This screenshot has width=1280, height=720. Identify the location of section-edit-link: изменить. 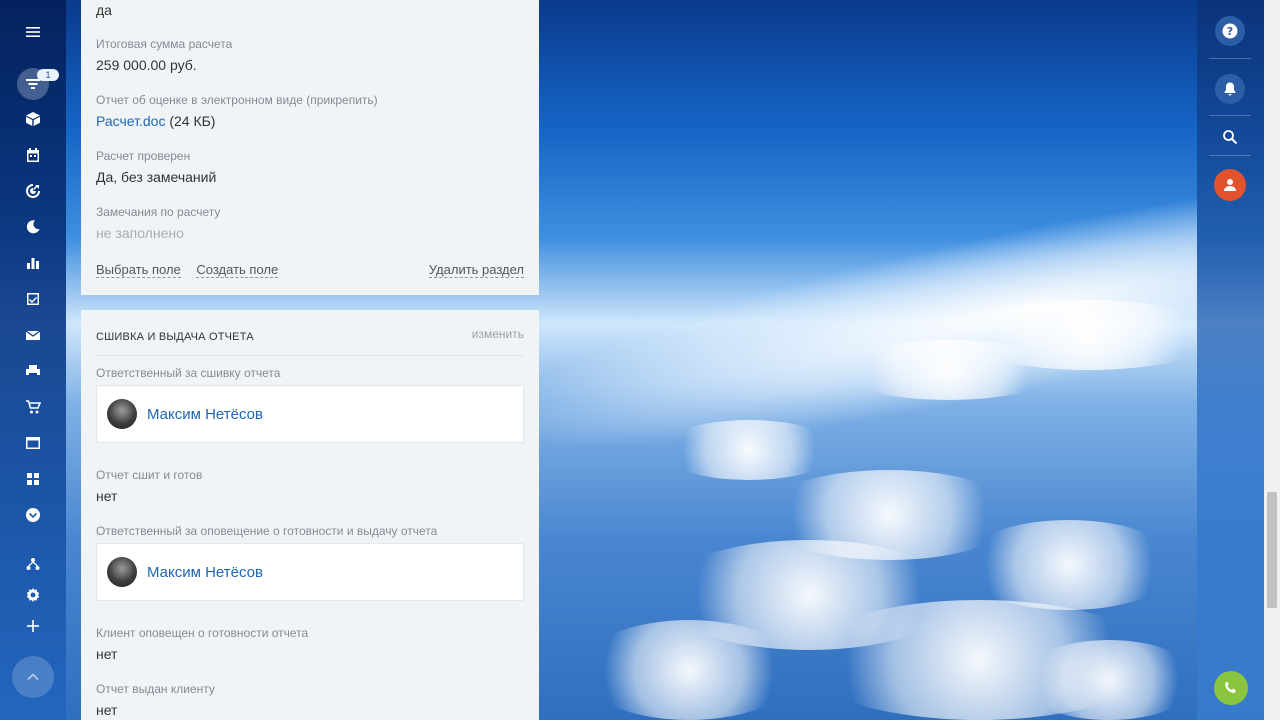
(498, 334).